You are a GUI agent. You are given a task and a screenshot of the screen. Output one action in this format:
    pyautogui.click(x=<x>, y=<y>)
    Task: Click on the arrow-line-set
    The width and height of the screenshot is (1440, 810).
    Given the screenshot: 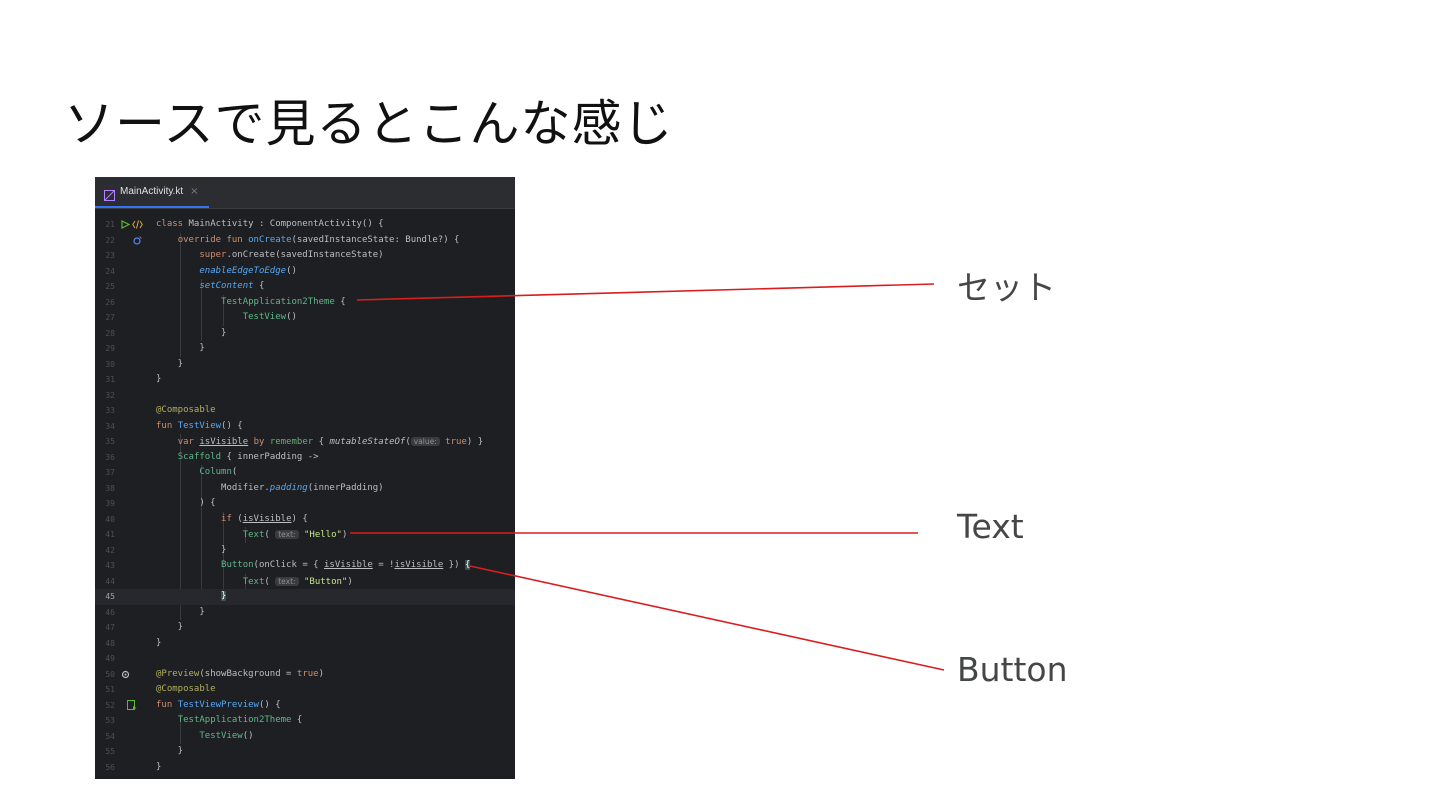 What is the action you would take?
    pyautogui.click(x=645, y=292)
    